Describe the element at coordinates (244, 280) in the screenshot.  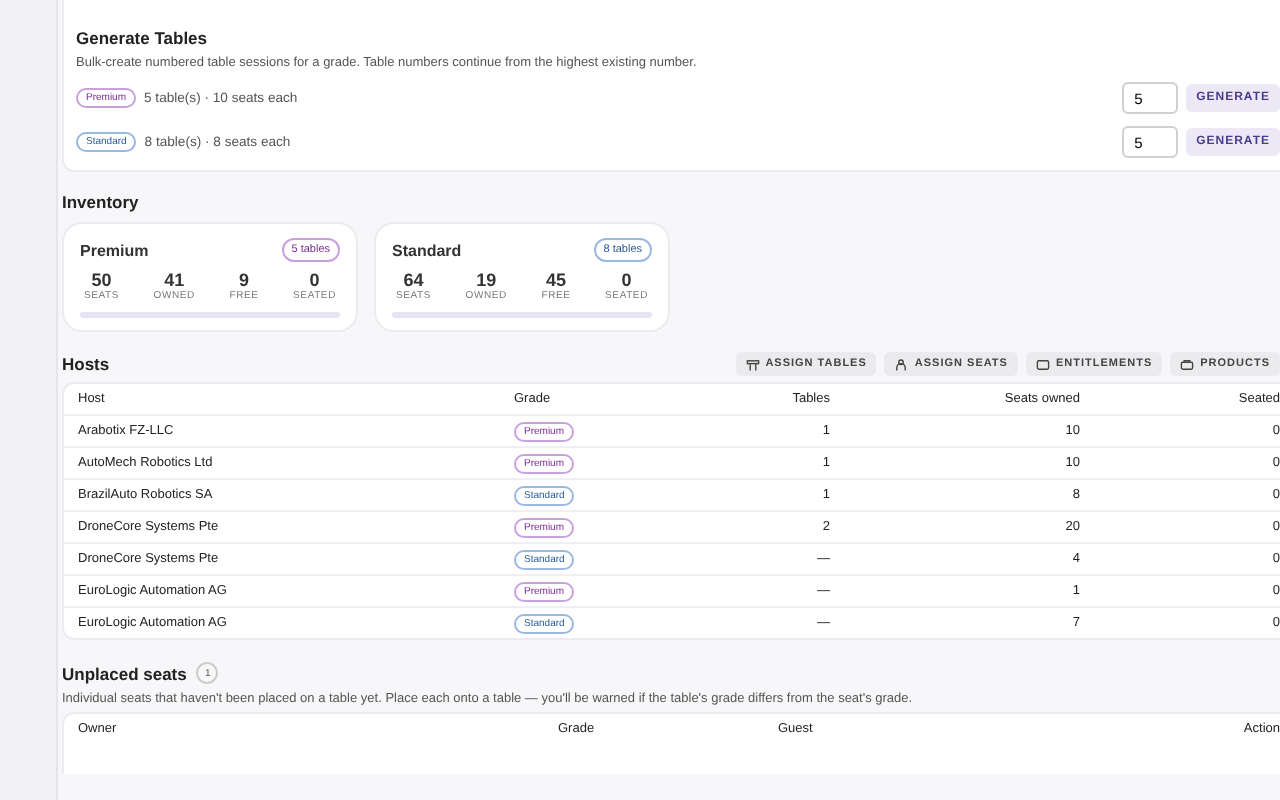
I see `stat-value: 9` at that location.